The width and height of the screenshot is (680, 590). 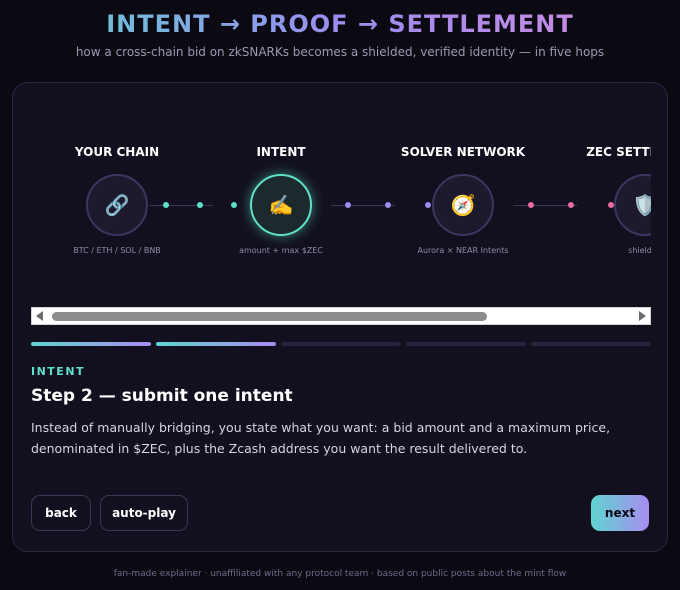 What do you see at coordinates (632, 205) in the screenshot?
I see `shield-icon: 🛡️` at bounding box center [632, 205].